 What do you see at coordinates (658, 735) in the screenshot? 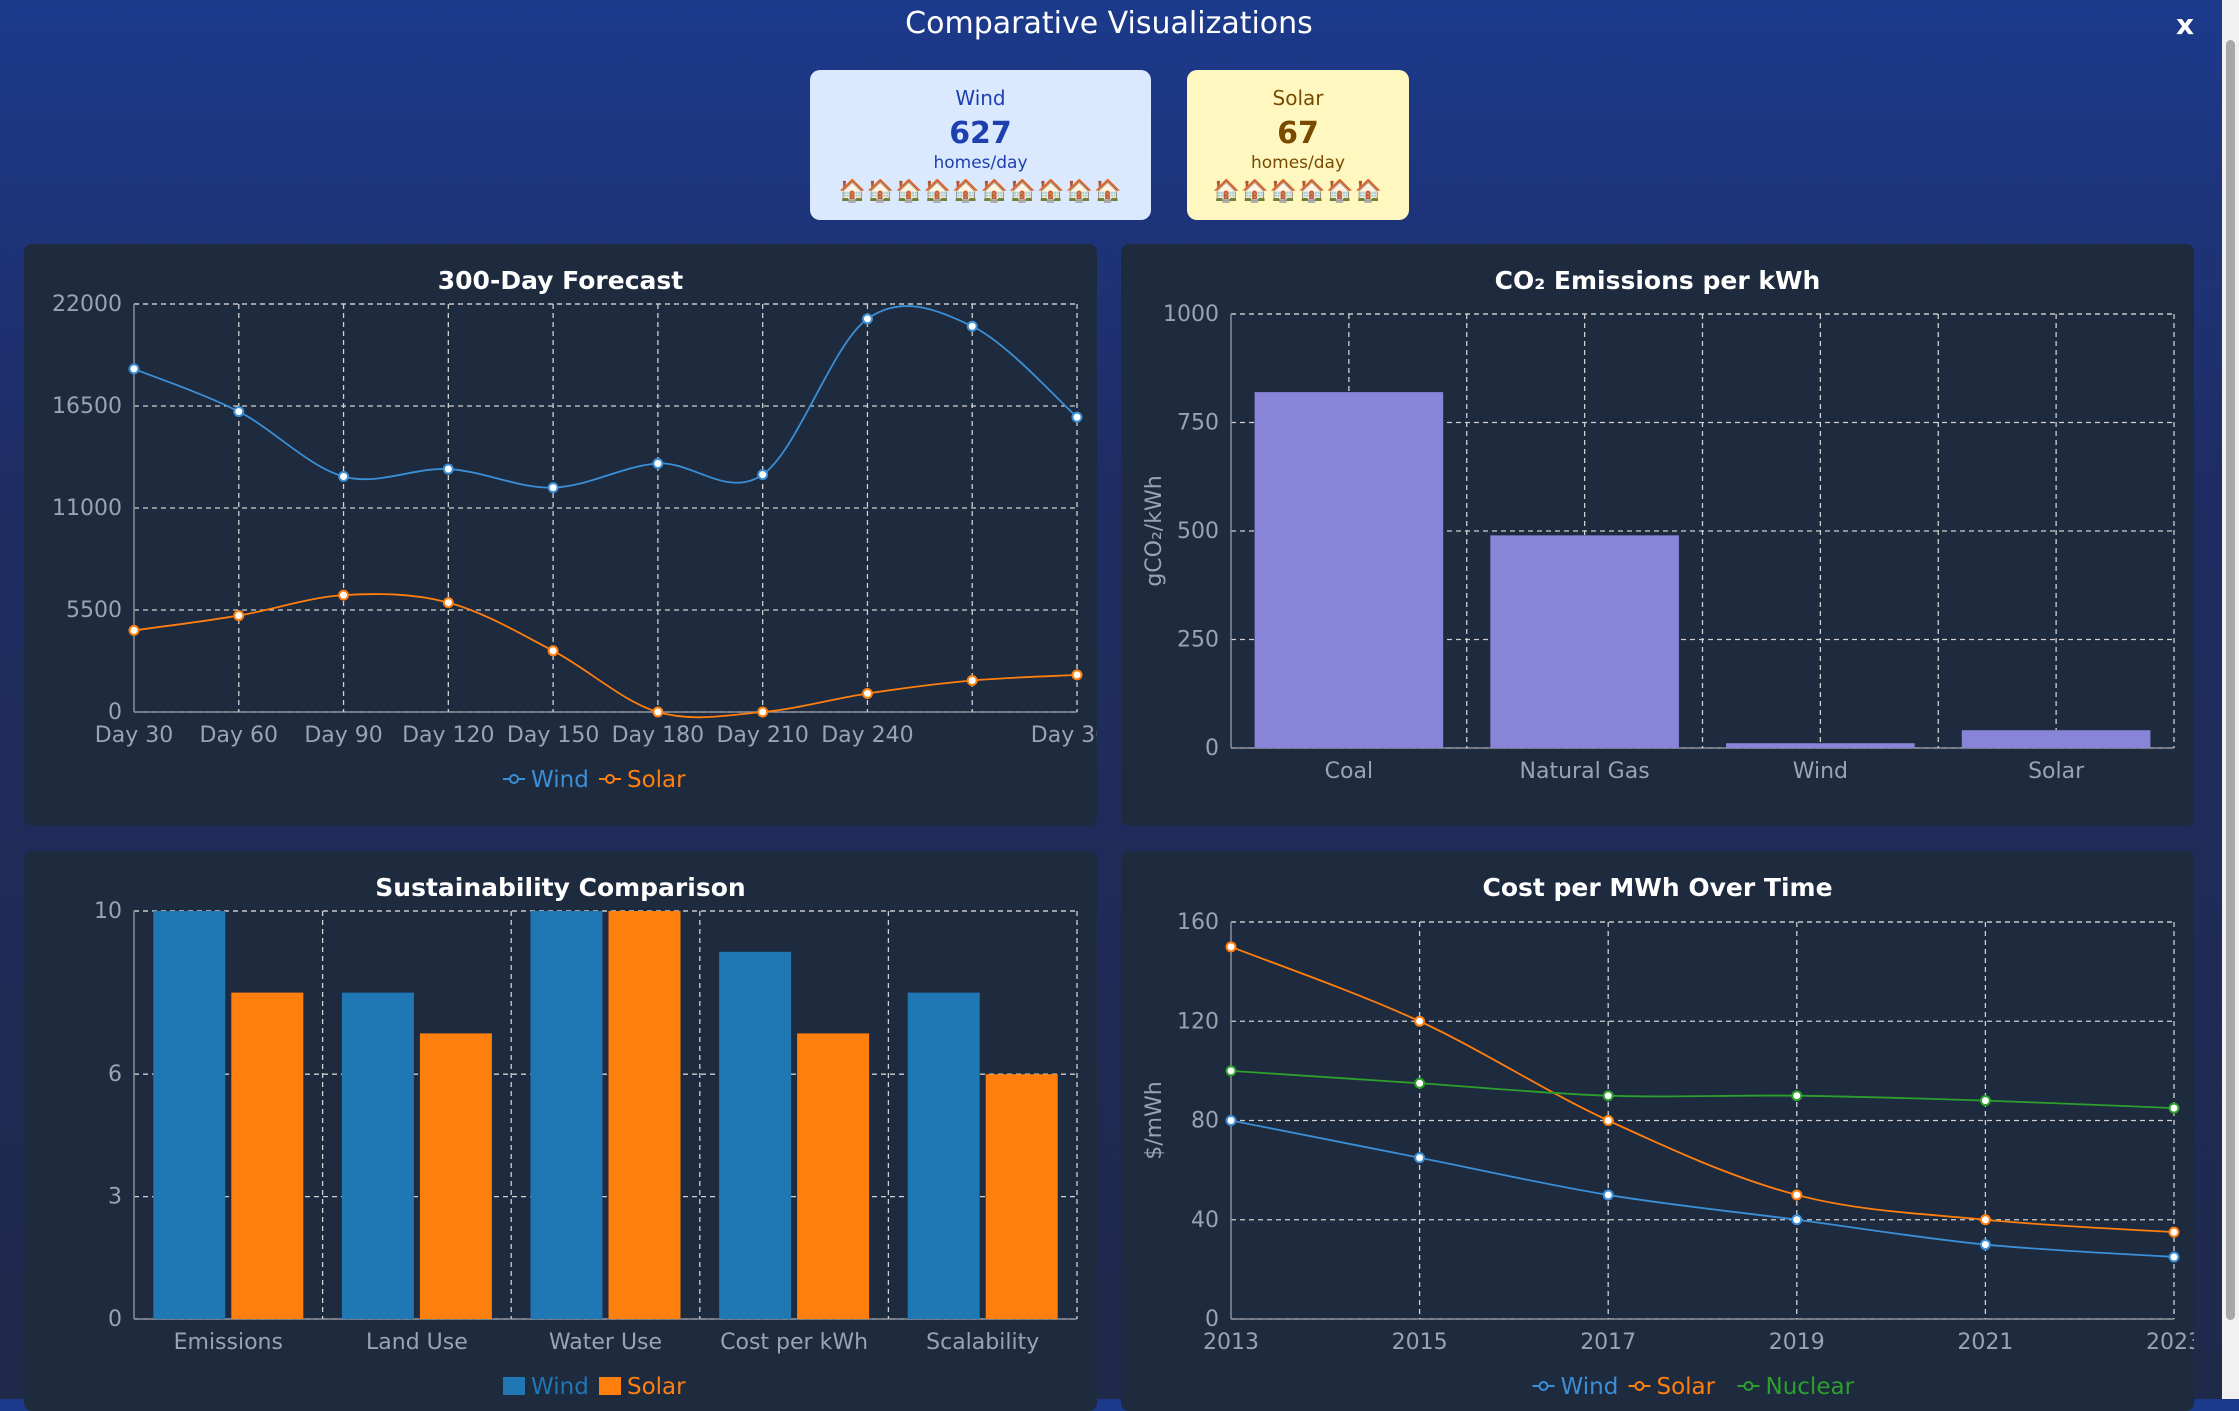
I see `x-tick-label: Day 180` at bounding box center [658, 735].